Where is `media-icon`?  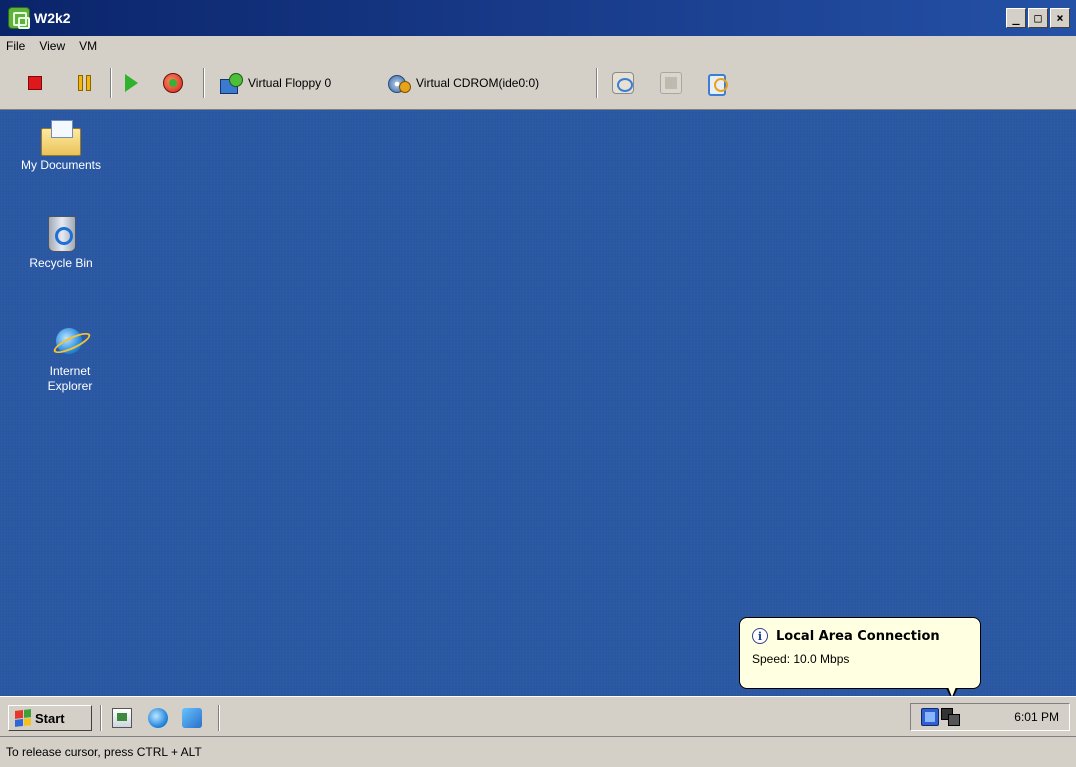 media-icon is located at coordinates (192, 718).